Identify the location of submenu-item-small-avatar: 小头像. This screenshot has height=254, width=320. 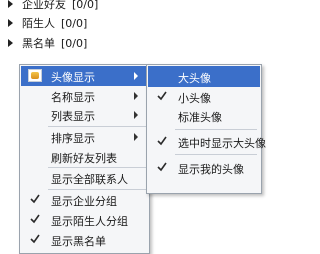
(204, 96).